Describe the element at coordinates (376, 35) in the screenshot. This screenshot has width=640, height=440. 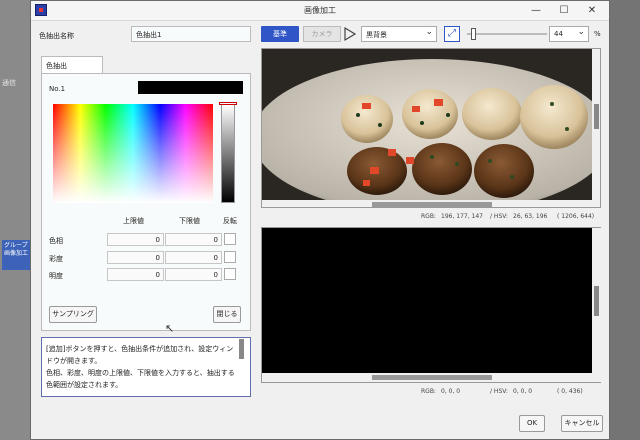
I see `background-select-value: 黒背景` at that location.